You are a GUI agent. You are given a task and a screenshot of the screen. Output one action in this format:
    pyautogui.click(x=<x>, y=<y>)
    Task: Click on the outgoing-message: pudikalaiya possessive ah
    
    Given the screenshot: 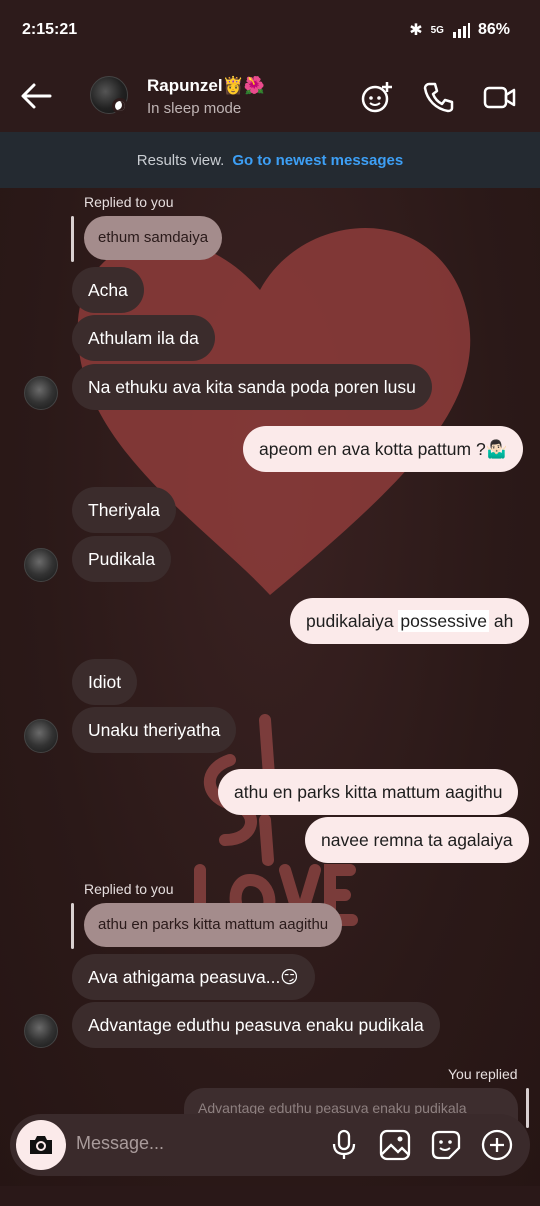 What is the action you would take?
    pyautogui.click(x=410, y=621)
    